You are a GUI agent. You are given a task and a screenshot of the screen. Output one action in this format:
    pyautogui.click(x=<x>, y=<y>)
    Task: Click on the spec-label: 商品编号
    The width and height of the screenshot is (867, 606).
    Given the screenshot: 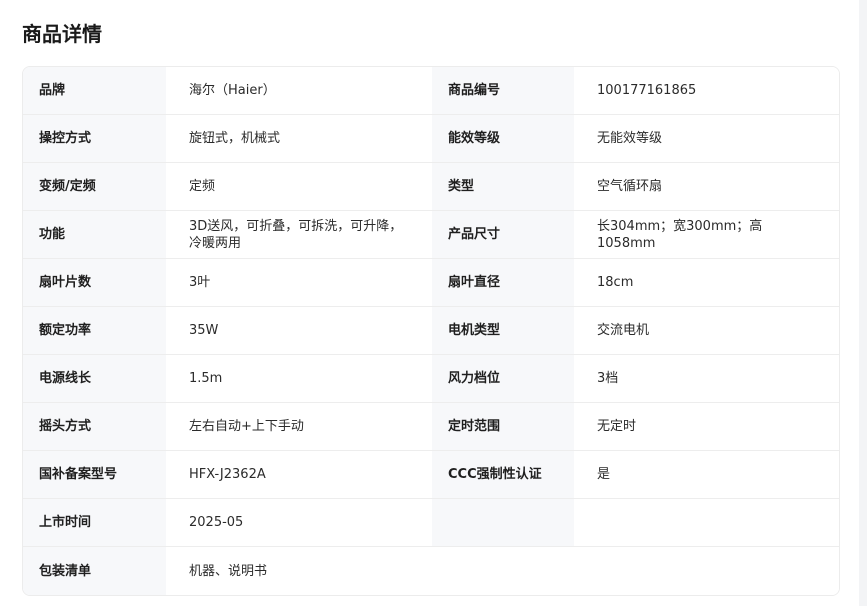 What is the action you would take?
    pyautogui.click(x=503, y=90)
    